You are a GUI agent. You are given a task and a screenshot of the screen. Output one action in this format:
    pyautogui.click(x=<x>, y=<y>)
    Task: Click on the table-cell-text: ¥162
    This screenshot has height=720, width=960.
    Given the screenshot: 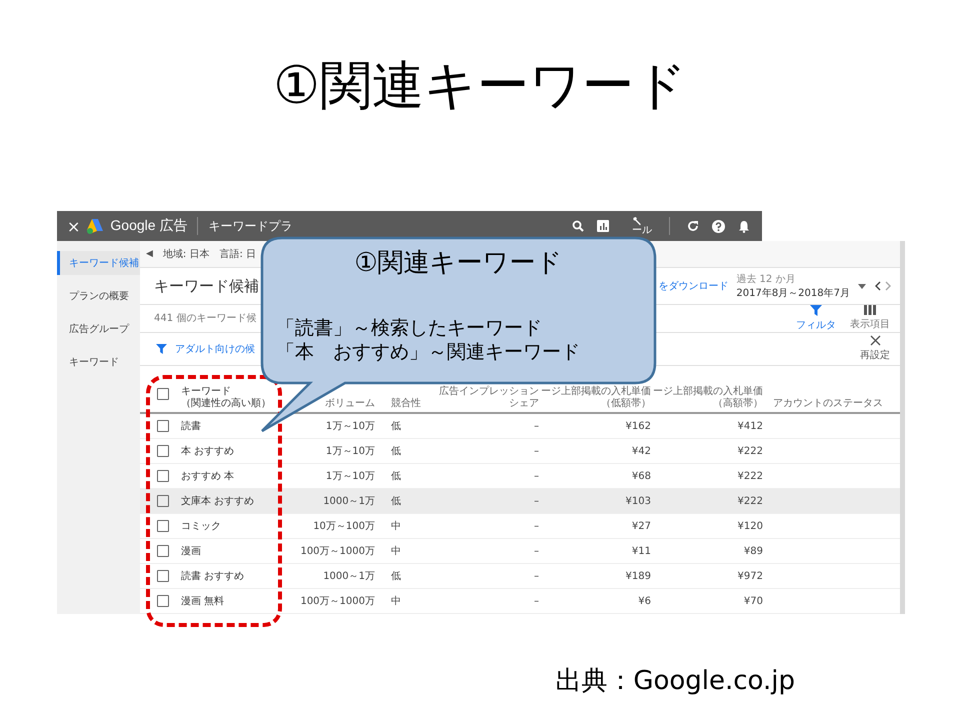 What is the action you would take?
    pyautogui.click(x=638, y=426)
    